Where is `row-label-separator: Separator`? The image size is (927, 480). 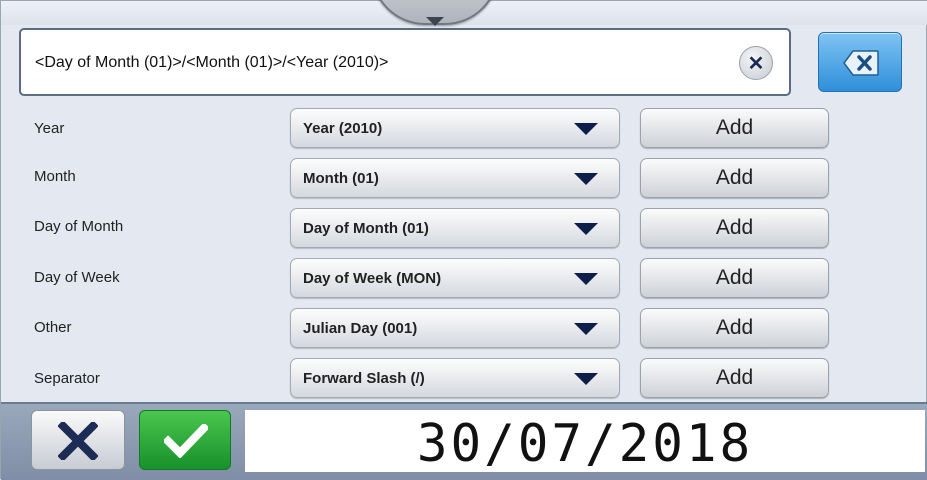
row-label-separator: Separator is located at coordinates (67, 378).